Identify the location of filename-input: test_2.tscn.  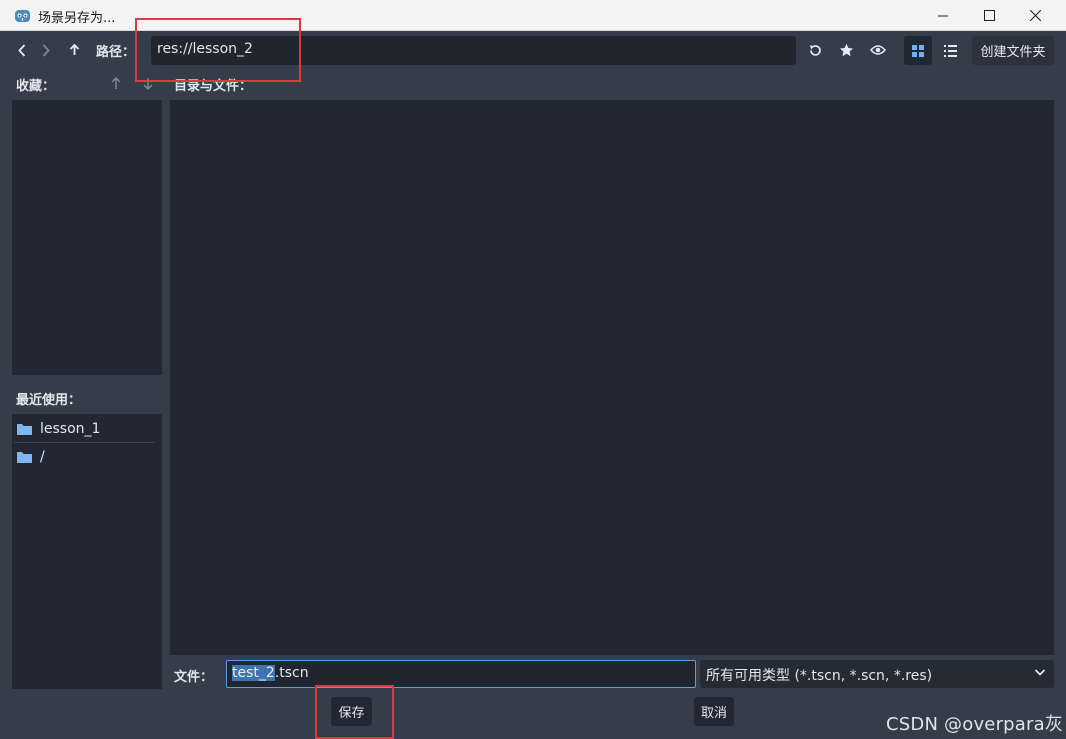
(461, 674).